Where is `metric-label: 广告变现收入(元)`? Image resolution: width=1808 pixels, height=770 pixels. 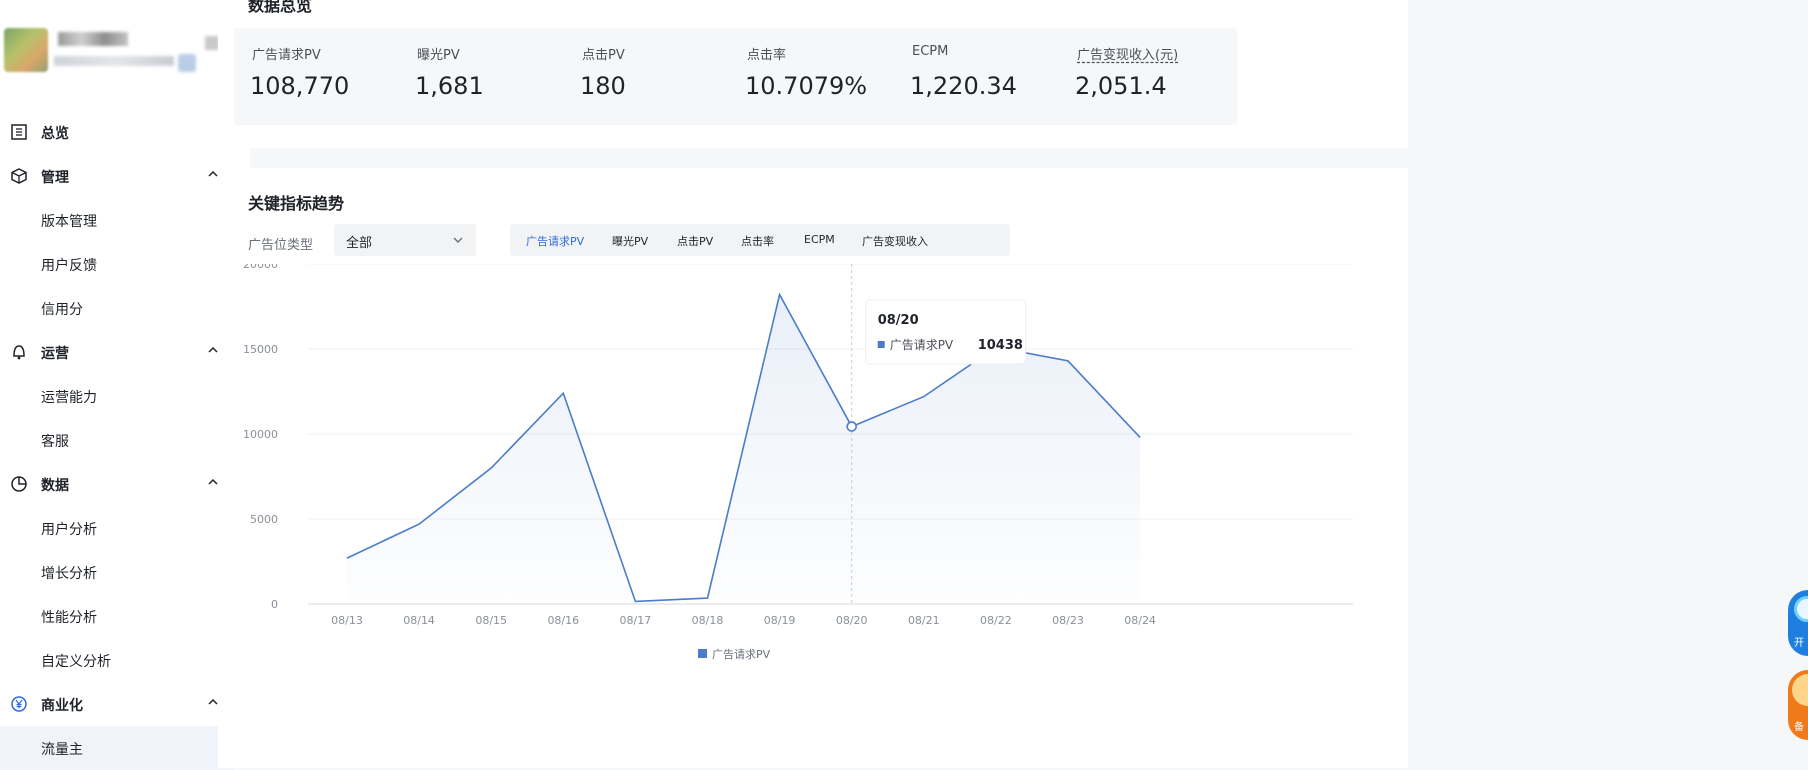
metric-label: 广告变现收入(元) is located at coordinates (1128, 55).